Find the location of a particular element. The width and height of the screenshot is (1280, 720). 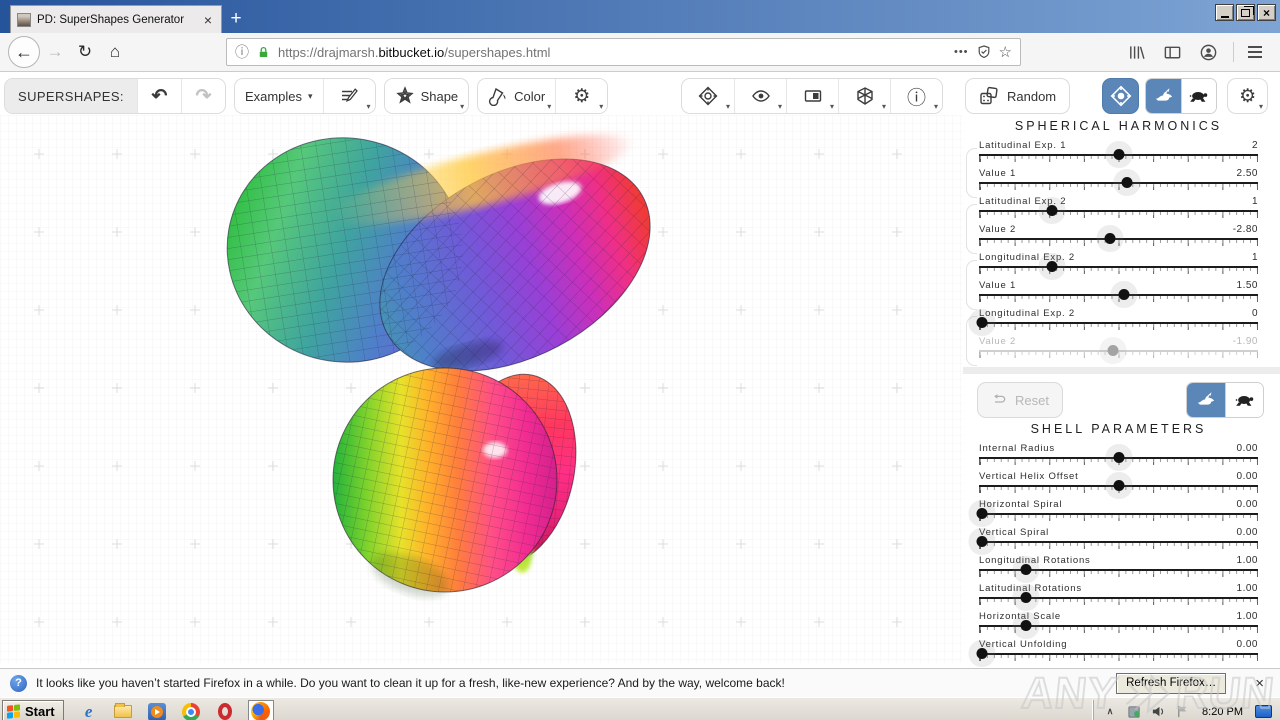

slider-row: Latitudinal Exp. 2 1 is located at coordinates (1112, 224).